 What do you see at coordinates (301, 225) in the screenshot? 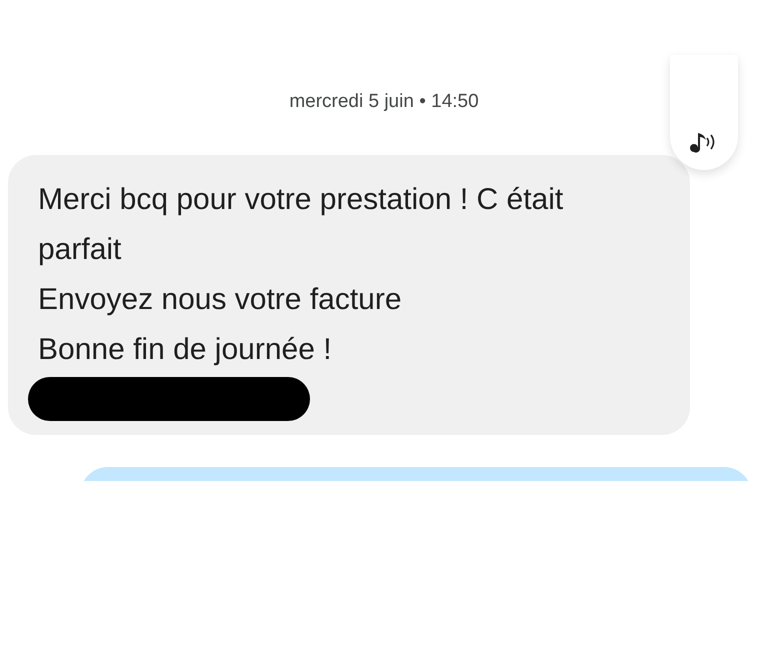
I see `message-text: Merci bcq pour votre prestation ! C était parfait` at bounding box center [301, 225].